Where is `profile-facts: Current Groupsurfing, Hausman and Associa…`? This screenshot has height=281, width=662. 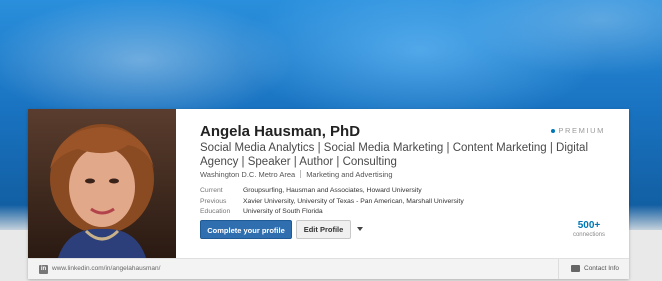
profile-facts: Current Groupsurfing, Hausman and Associa… is located at coordinates (332, 203).